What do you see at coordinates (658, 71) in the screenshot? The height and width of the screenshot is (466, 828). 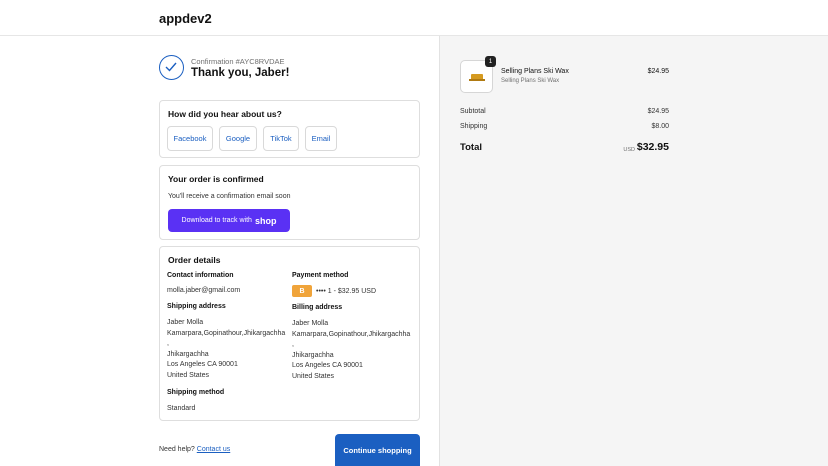 I see `product-price: $24.95` at bounding box center [658, 71].